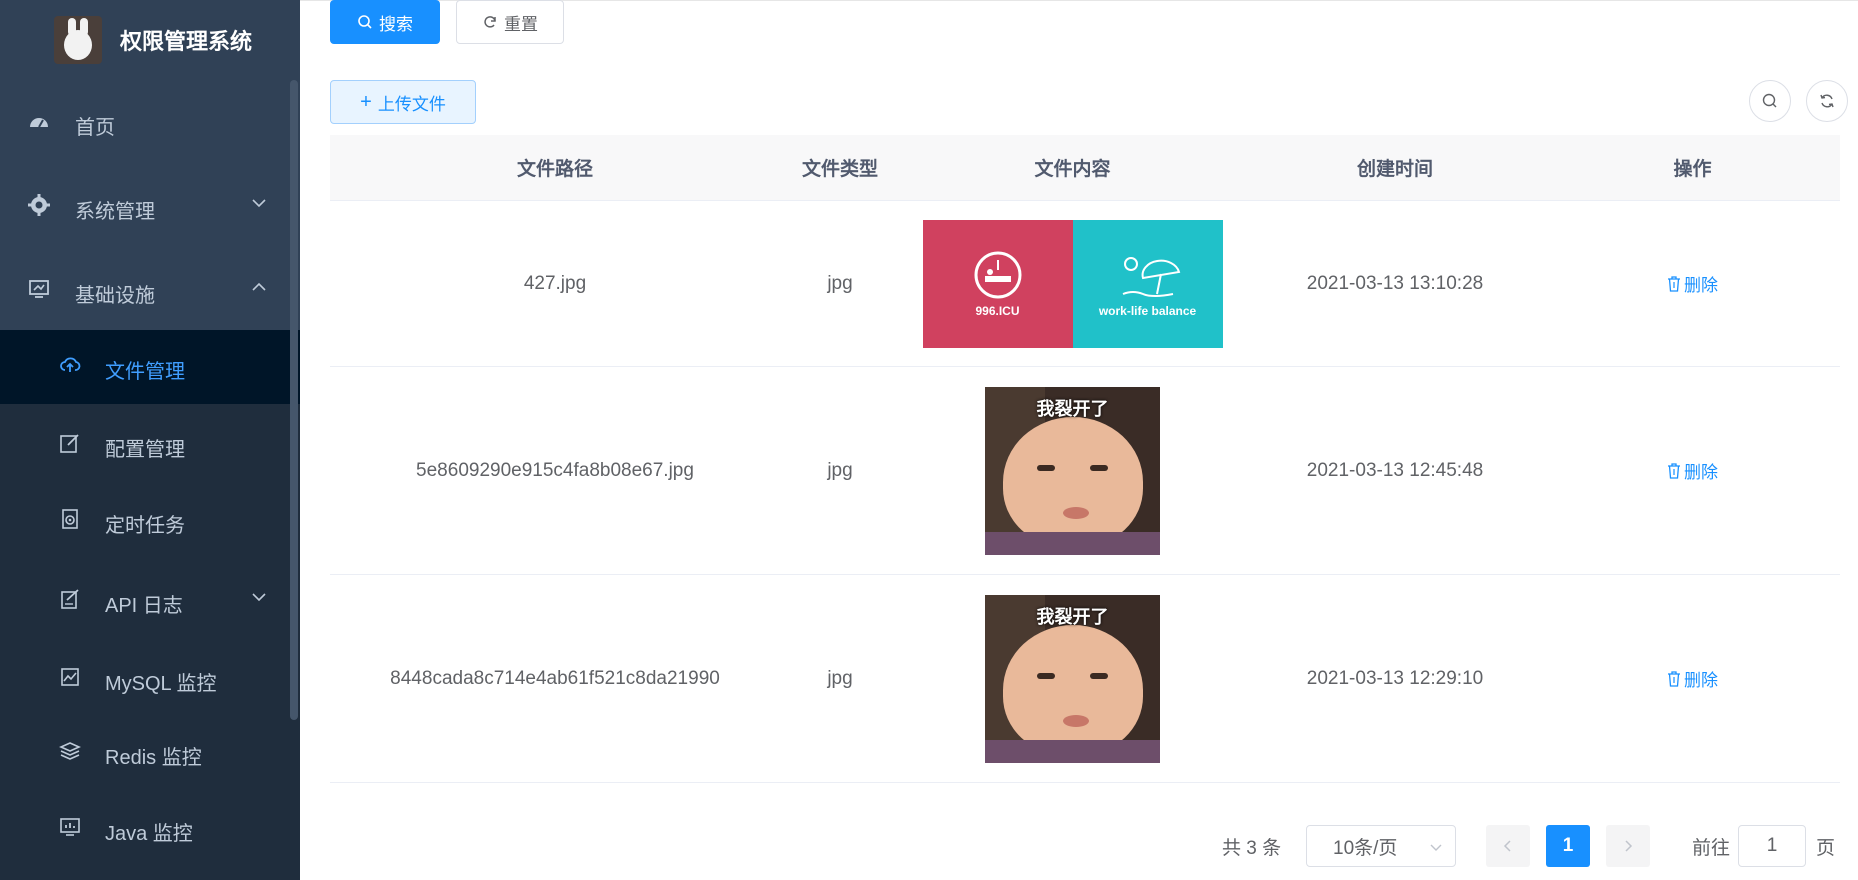  Describe the element at coordinates (39, 289) in the screenshot. I see `monitor-icon` at that location.